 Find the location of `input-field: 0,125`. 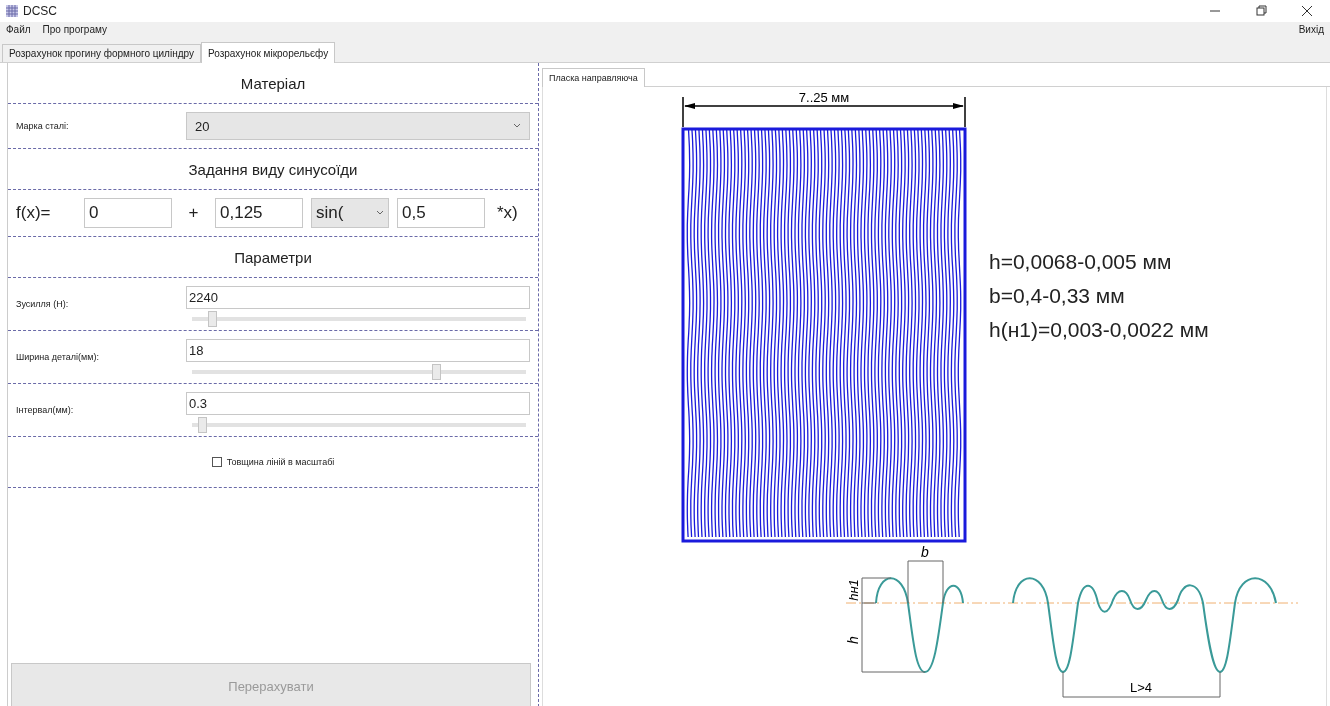

input-field: 0,125 is located at coordinates (259, 213).